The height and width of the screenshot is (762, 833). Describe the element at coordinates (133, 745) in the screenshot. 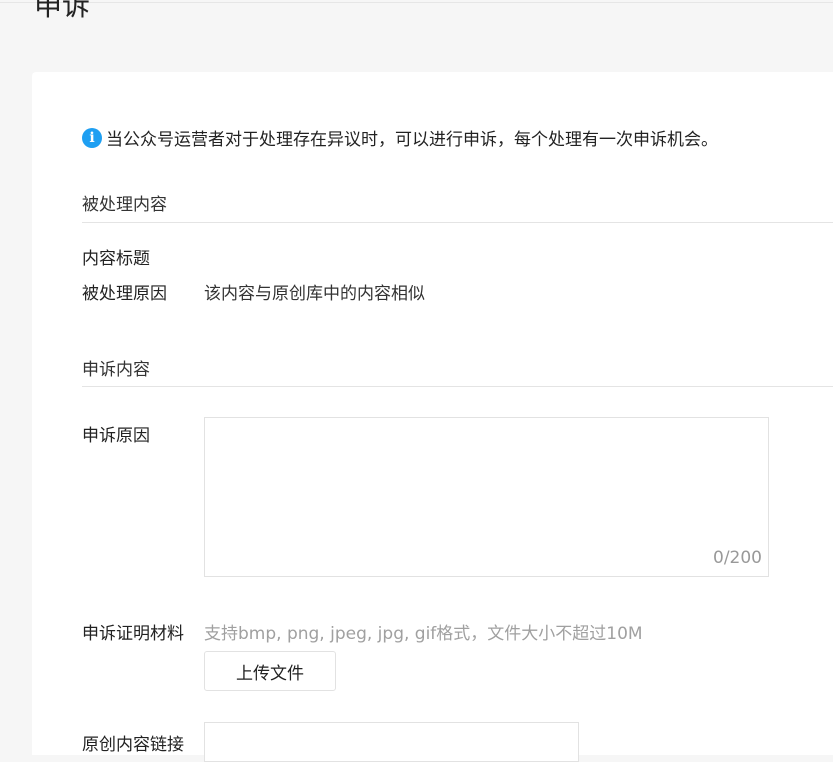

I see `original-link-label: 原创内容链接` at that location.